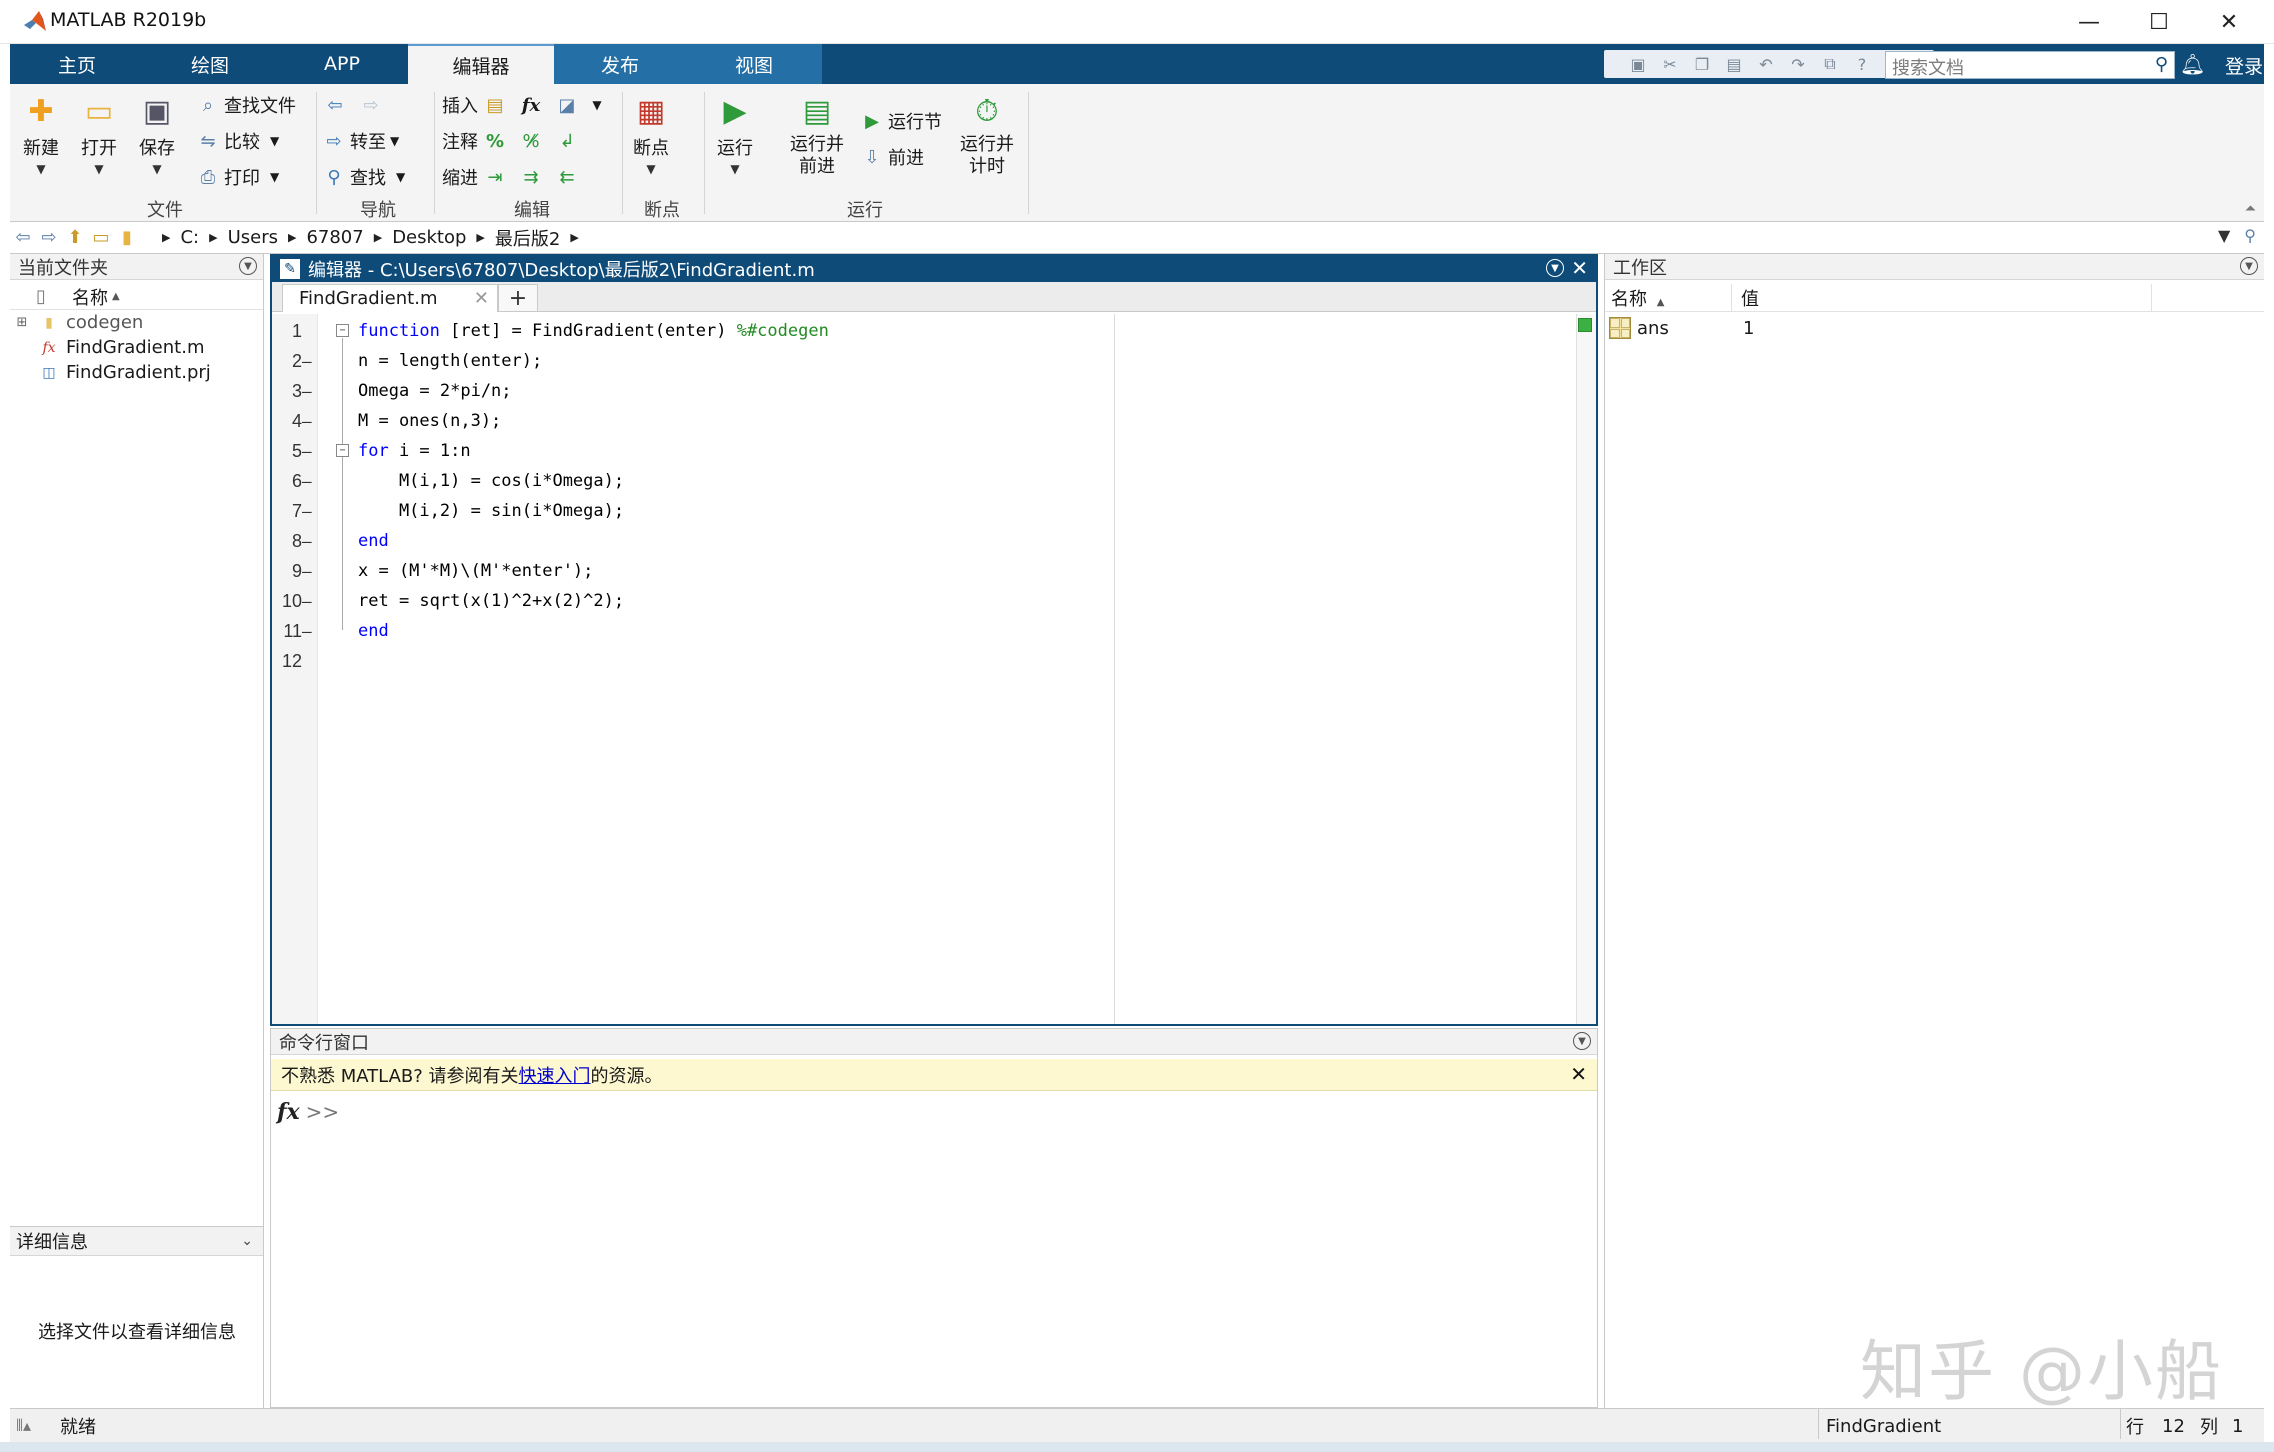  I want to click on close-editor-icon: ✕, so click(1579, 268).